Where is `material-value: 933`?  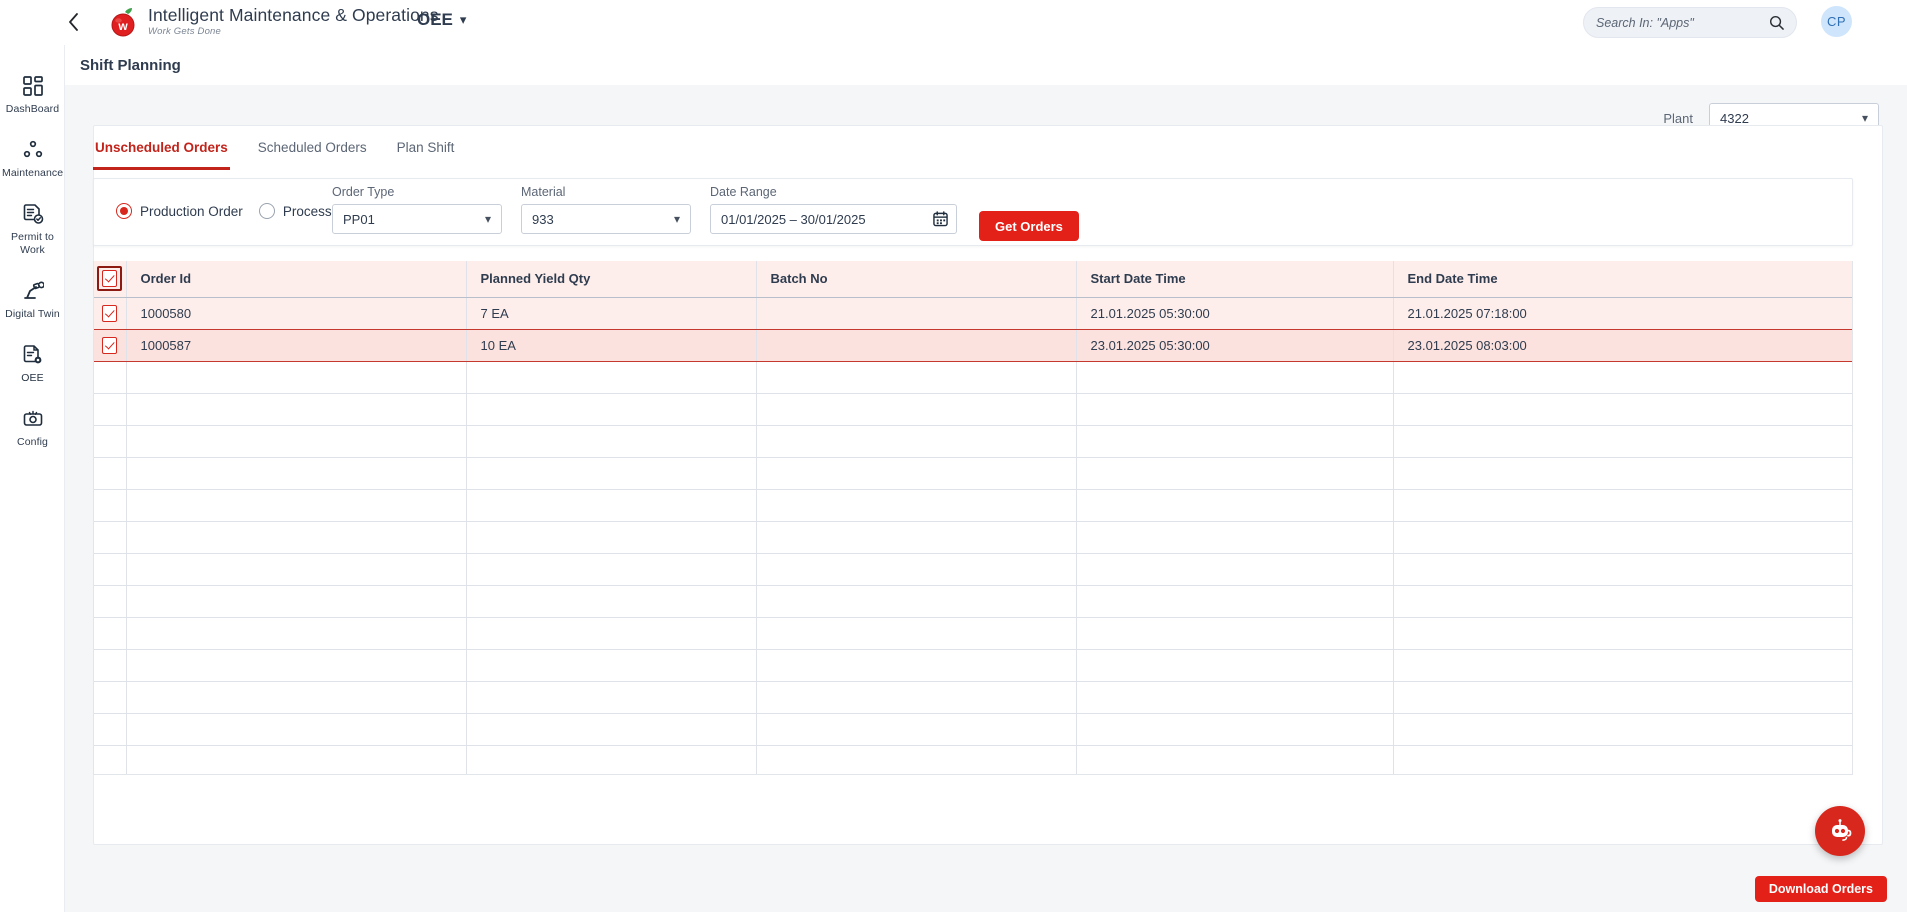
material-value: 933 is located at coordinates (543, 219).